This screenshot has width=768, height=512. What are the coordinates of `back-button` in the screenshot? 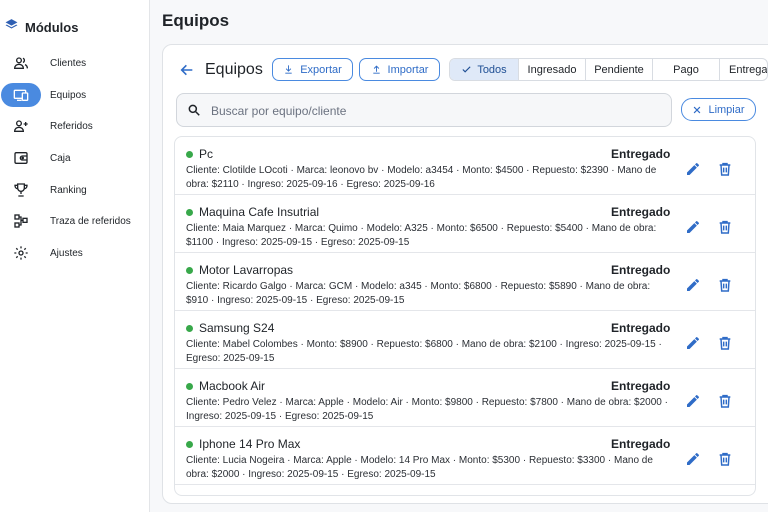 It's located at (187, 70).